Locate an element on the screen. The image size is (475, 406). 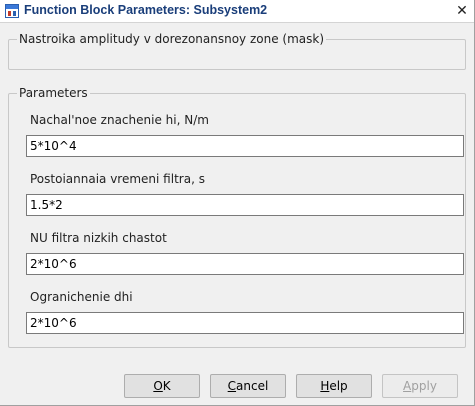
param-label-initial-hi: Nachal'noe znachenie hi, N/m is located at coordinates (119, 120).